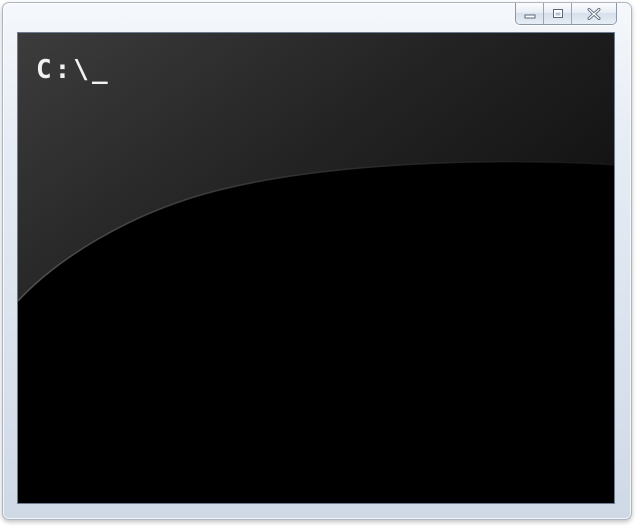 The height and width of the screenshot is (531, 640). I want to click on maximize-icon, so click(557, 13).